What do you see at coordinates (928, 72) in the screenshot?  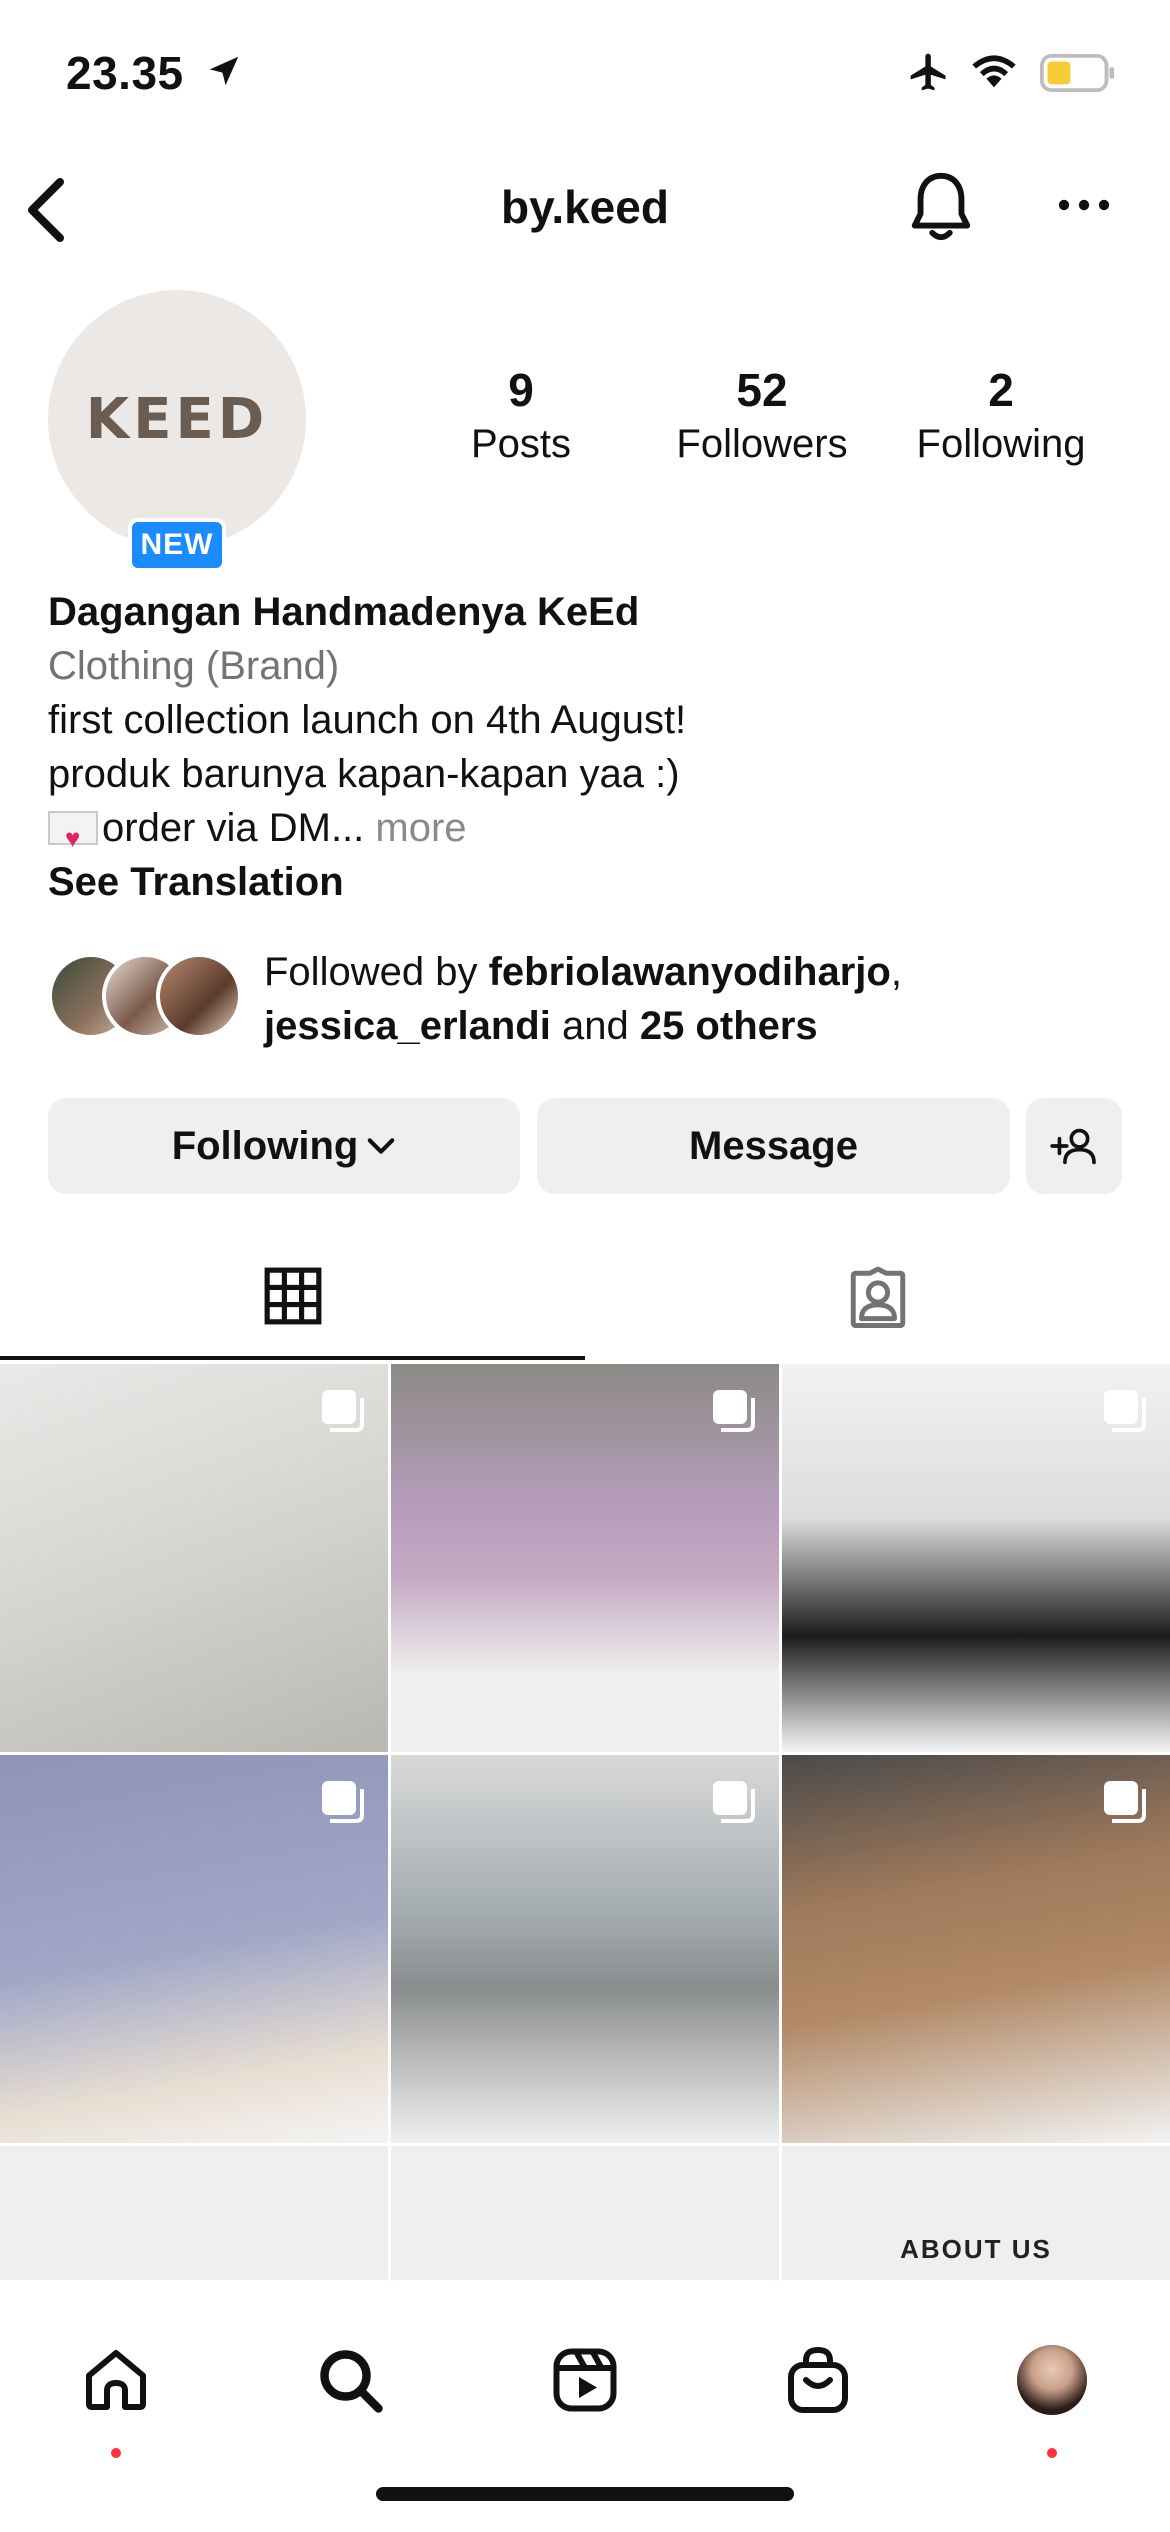 I see `airplane-icon` at bounding box center [928, 72].